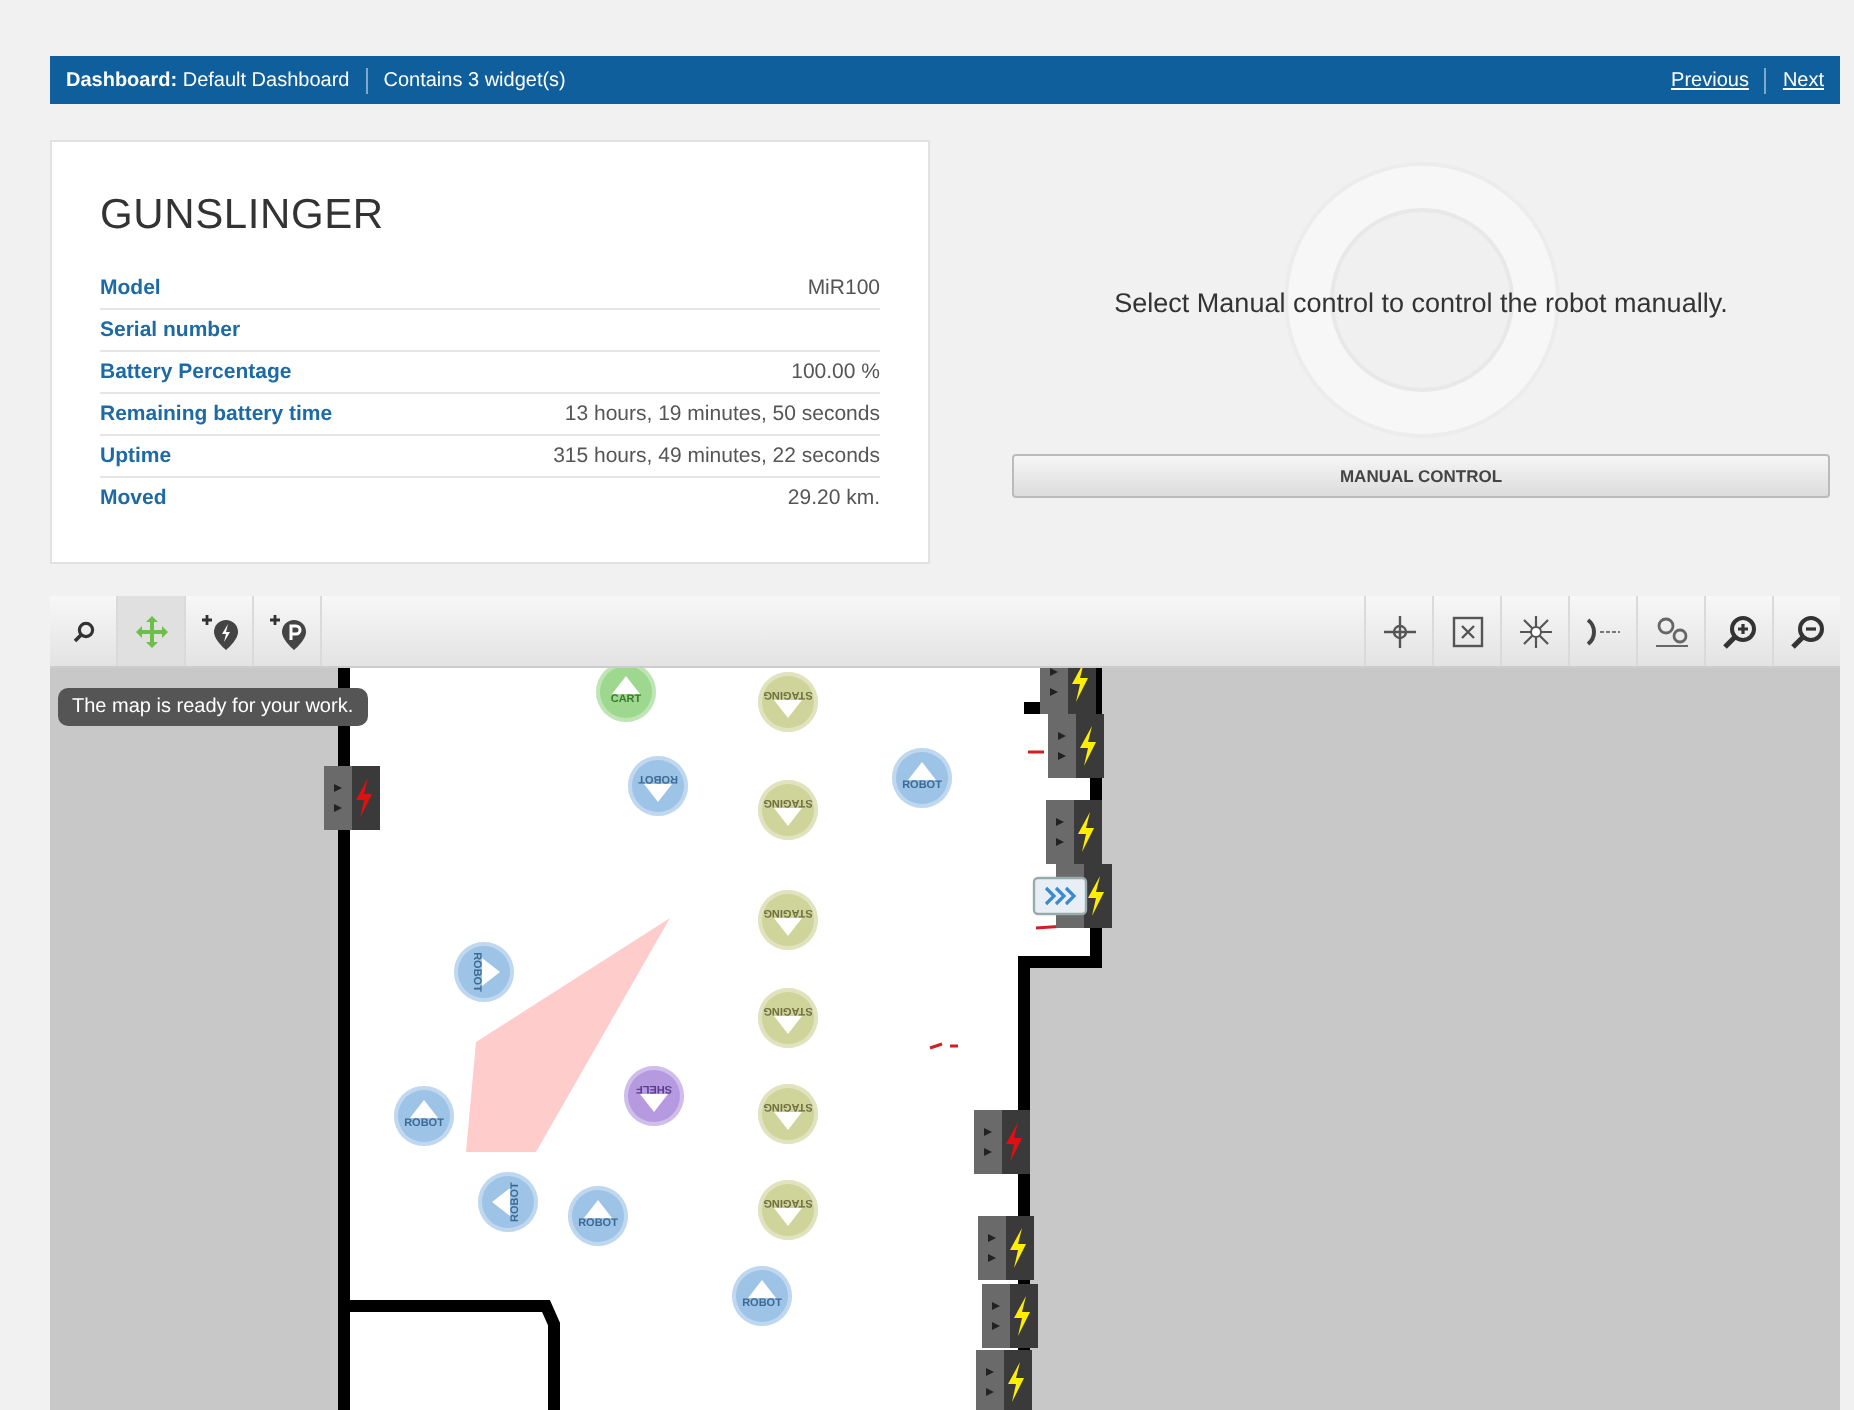  What do you see at coordinates (716, 456) in the screenshot?
I see `field-value: 315 hours, 49 minutes, 22 seconds` at bounding box center [716, 456].